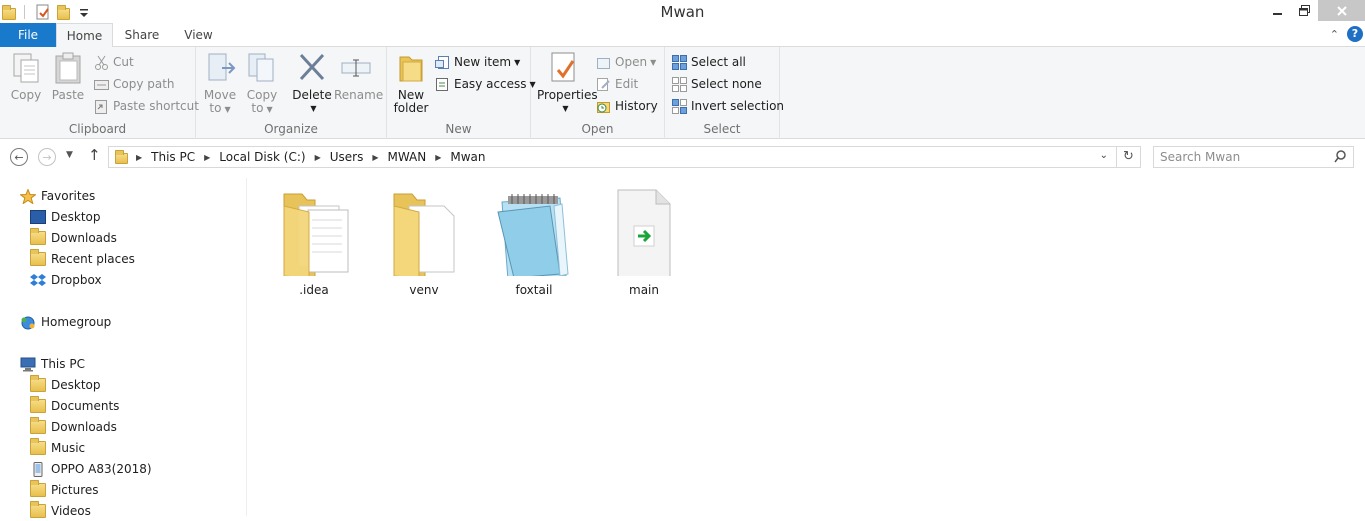 The width and height of the screenshot is (1365, 521). What do you see at coordinates (717, 84) in the screenshot?
I see `select-none-button: Select none` at bounding box center [717, 84].